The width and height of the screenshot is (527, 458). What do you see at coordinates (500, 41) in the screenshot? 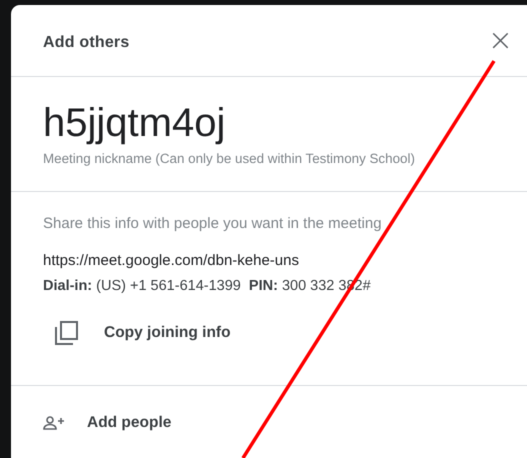
I see `close-button: ×` at bounding box center [500, 41].